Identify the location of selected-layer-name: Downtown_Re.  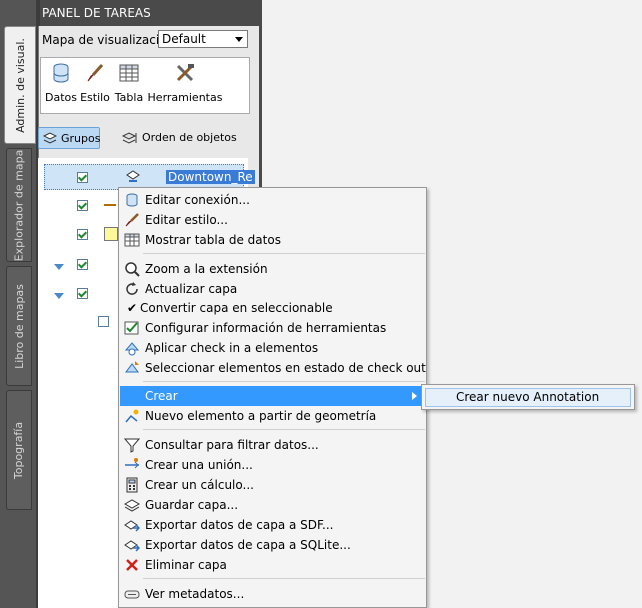
(210, 177).